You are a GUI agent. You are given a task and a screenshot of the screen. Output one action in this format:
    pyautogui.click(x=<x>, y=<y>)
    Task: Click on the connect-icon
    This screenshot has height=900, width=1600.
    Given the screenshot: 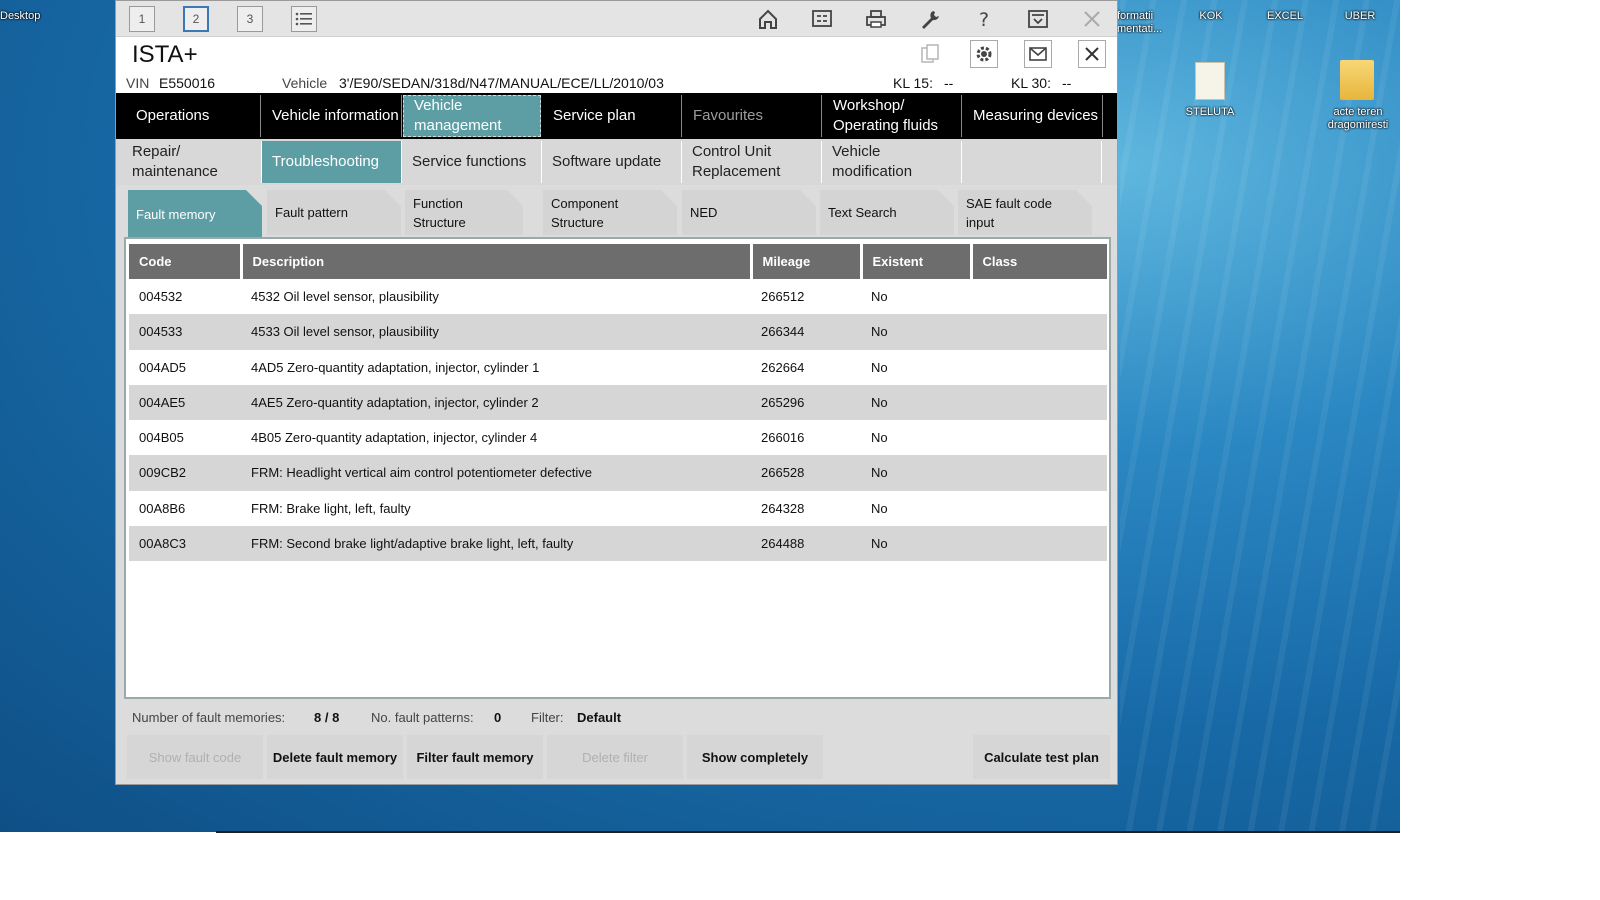 What is the action you would take?
    pyautogui.click(x=822, y=19)
    